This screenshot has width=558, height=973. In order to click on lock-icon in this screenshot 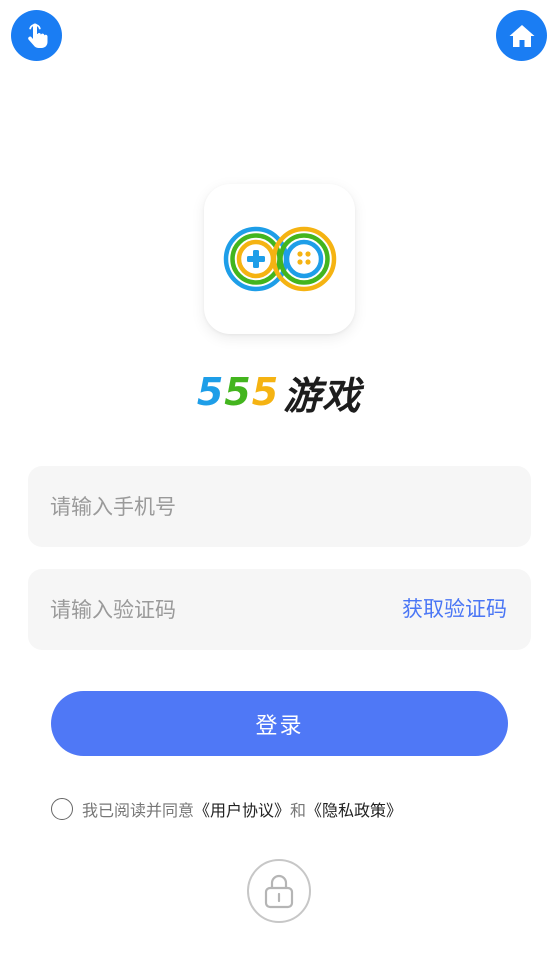, I will do `click(279, 891)`.